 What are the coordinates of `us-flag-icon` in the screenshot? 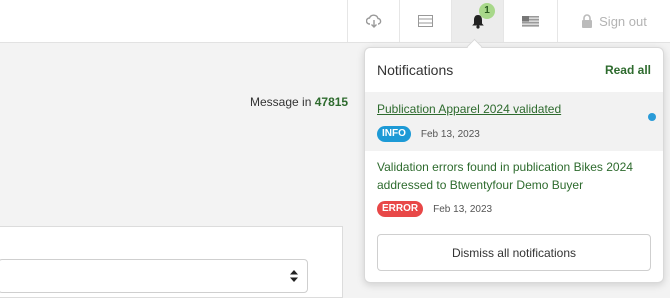 It's located at (530, 21).